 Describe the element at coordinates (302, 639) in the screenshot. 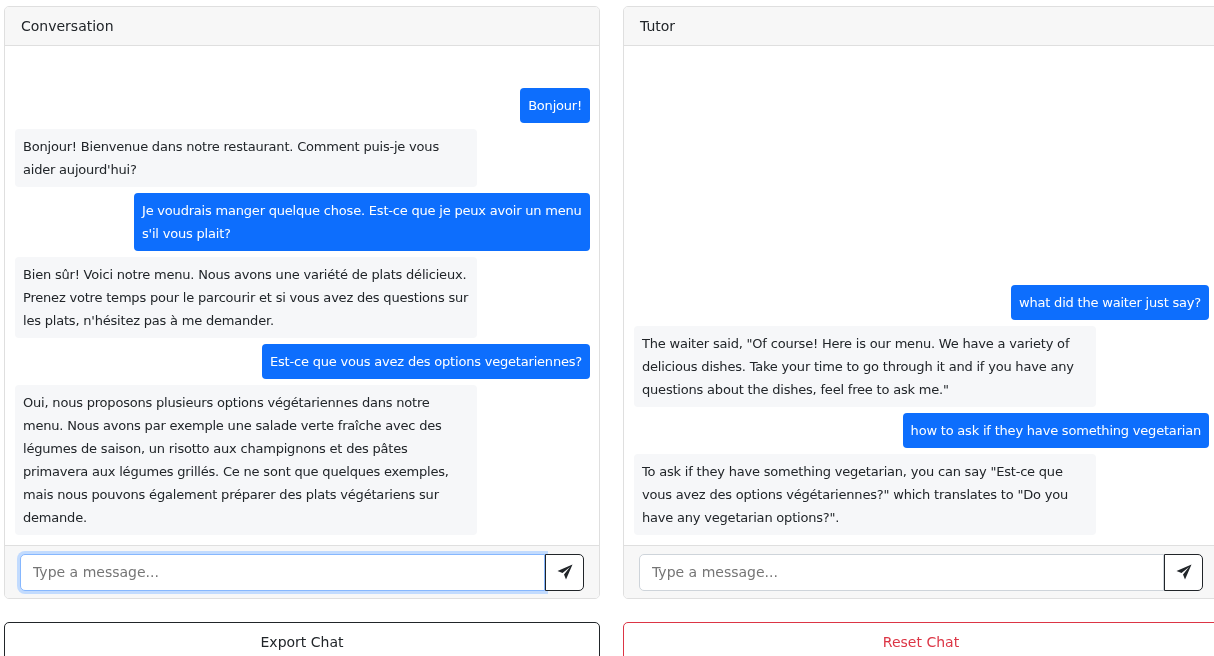

I see `export-button: Export Chat` at that location.